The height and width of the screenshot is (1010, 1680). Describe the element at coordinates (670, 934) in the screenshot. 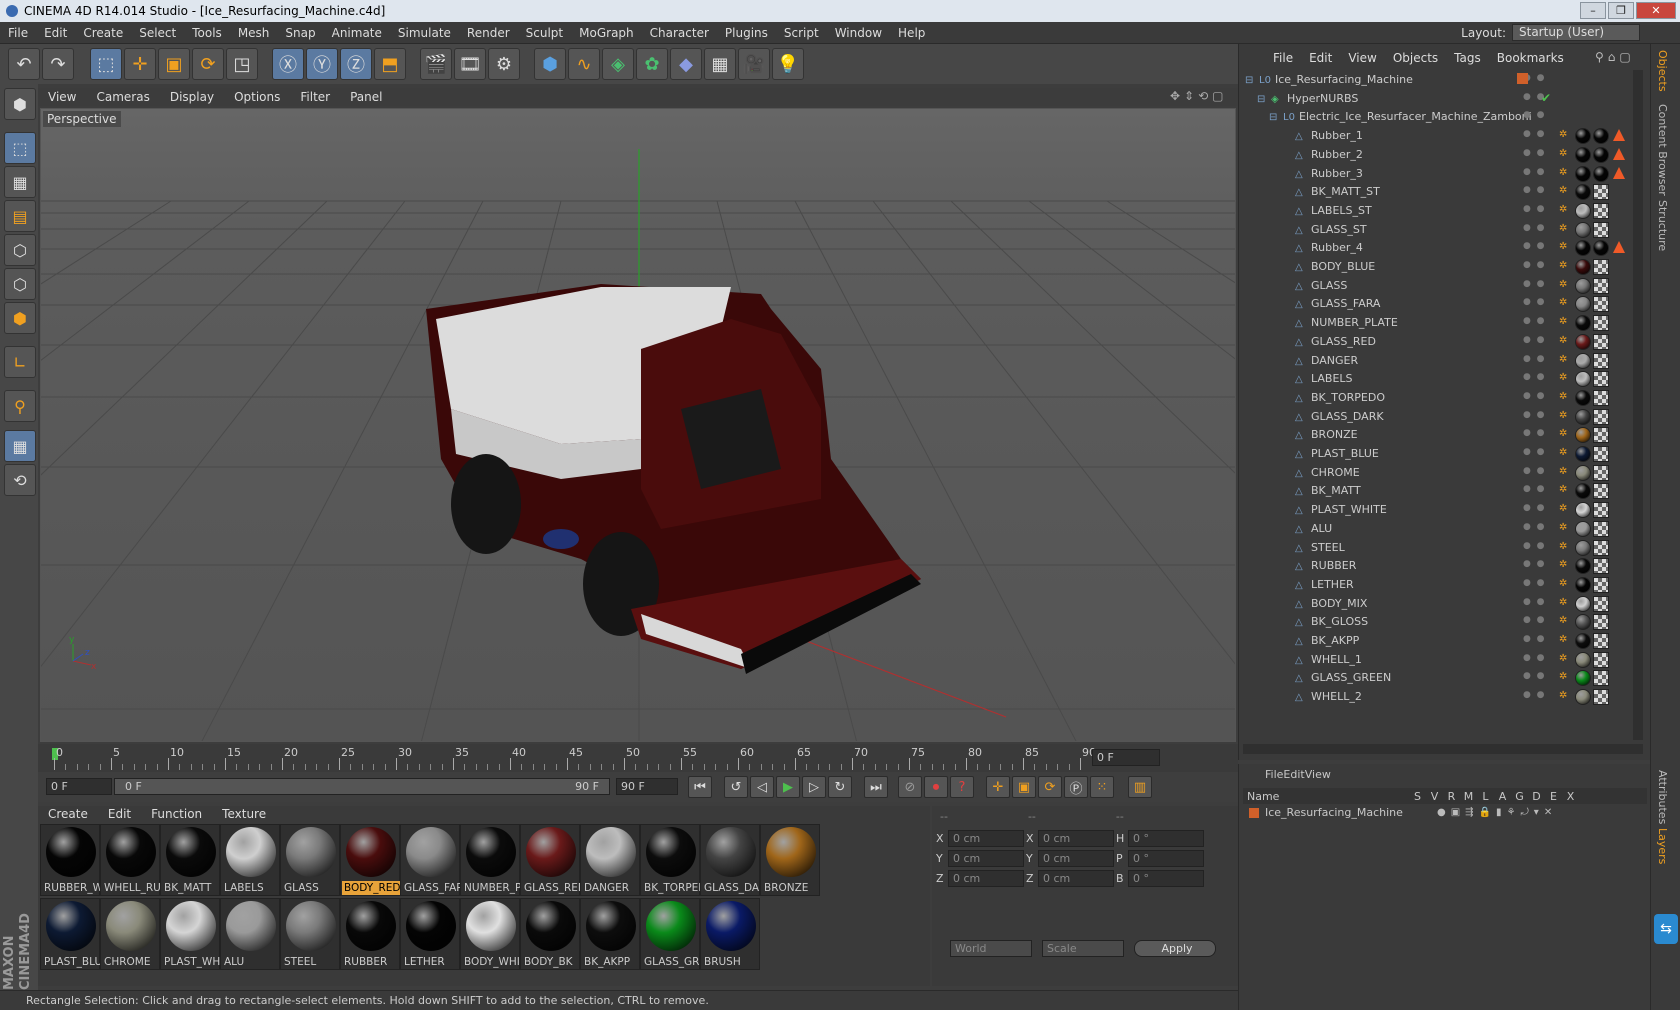

I see `material-swatch: GLASS_GRE` at that location.